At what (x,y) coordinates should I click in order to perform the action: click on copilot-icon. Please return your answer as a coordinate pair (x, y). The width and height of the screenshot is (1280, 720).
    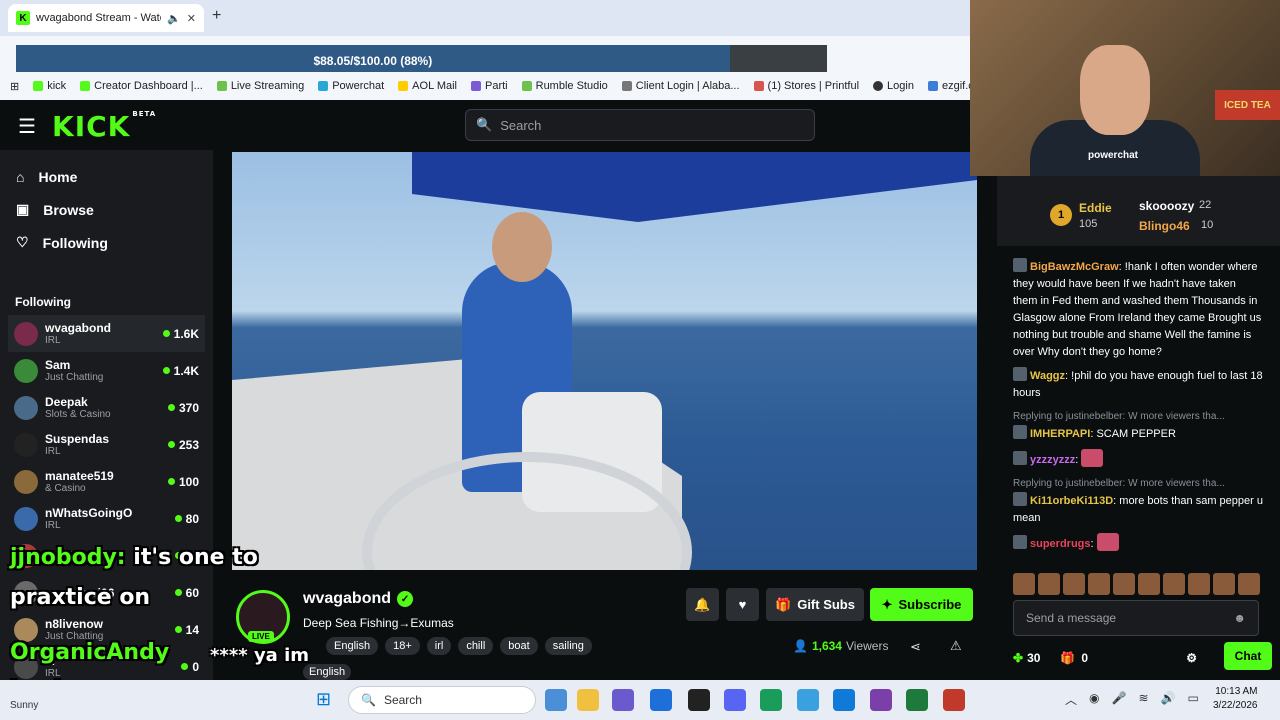
    Looking at the image, I should click on (556, 700).